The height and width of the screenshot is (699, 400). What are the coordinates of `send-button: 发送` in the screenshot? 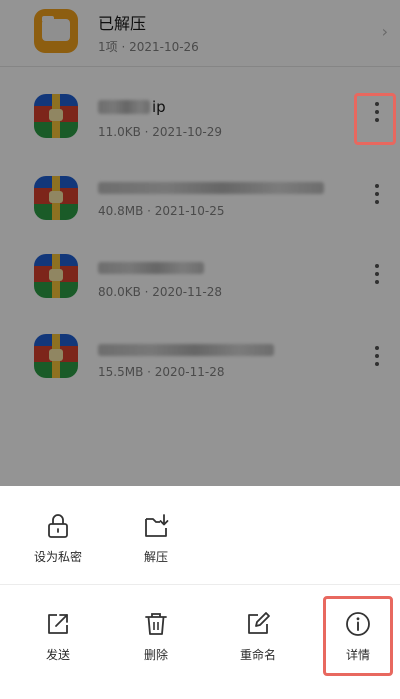 It's located at (58, 636).